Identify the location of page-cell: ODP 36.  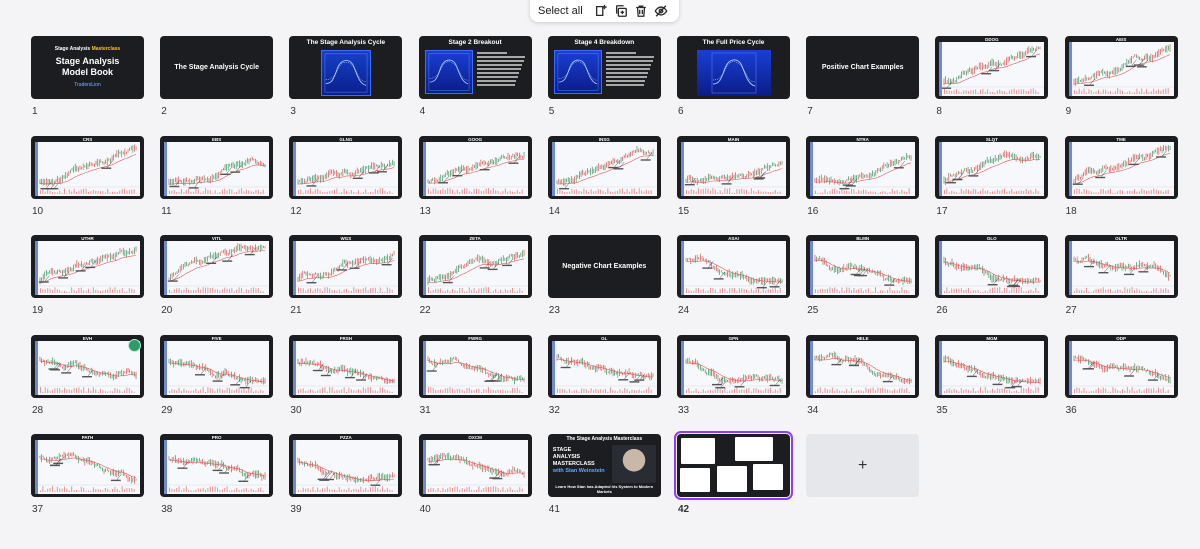
(1121, 375).